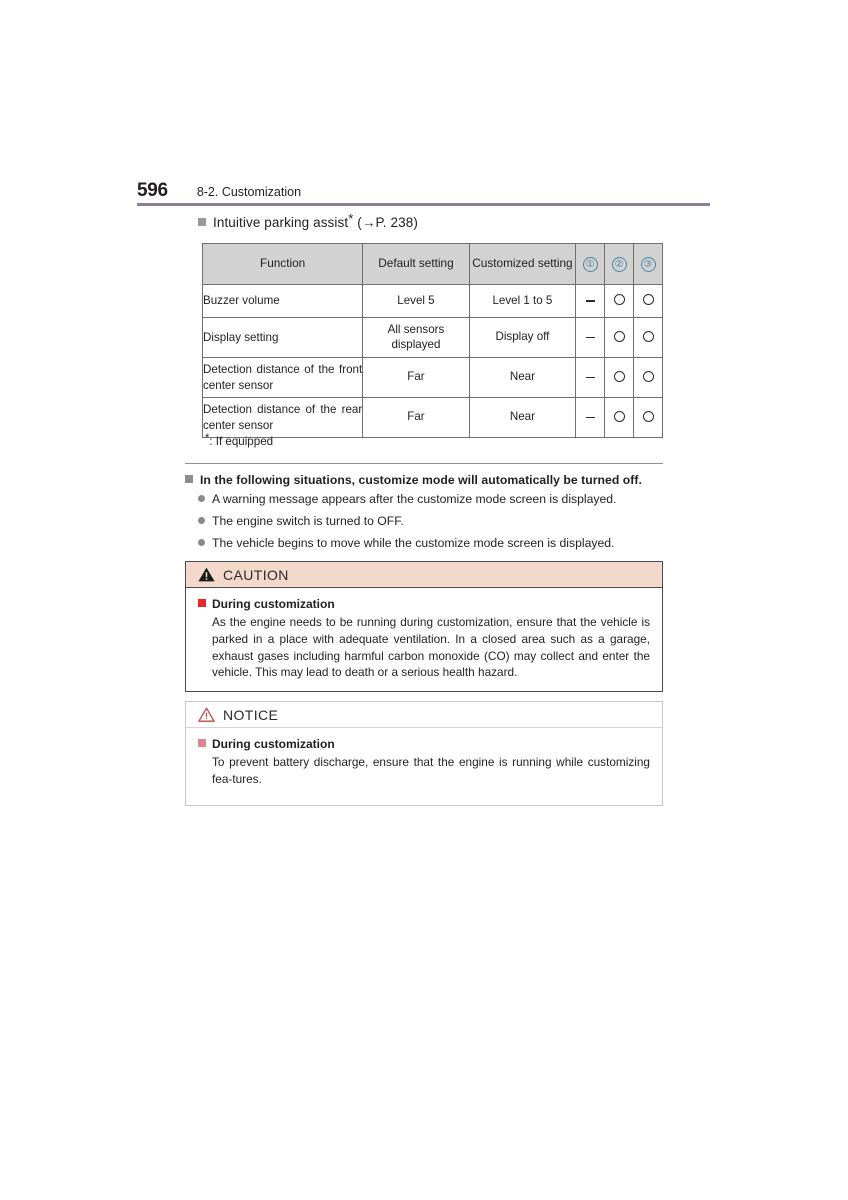  What do you see at coordinates (282, 264) in the screenshot?
I see `column-header-function: Function` at bounding box center [282, 264].